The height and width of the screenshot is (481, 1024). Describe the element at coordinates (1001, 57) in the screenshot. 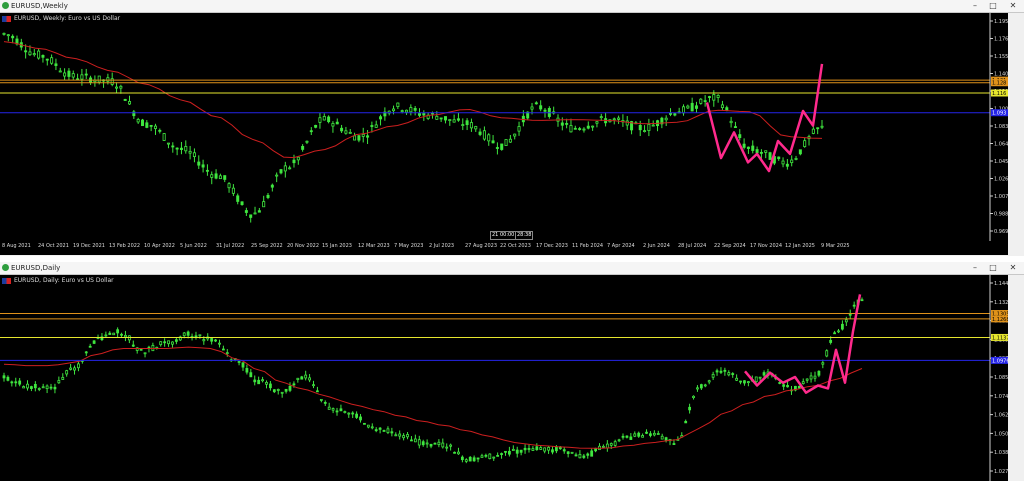

I see `price-tick-label: 1.155` at that location.